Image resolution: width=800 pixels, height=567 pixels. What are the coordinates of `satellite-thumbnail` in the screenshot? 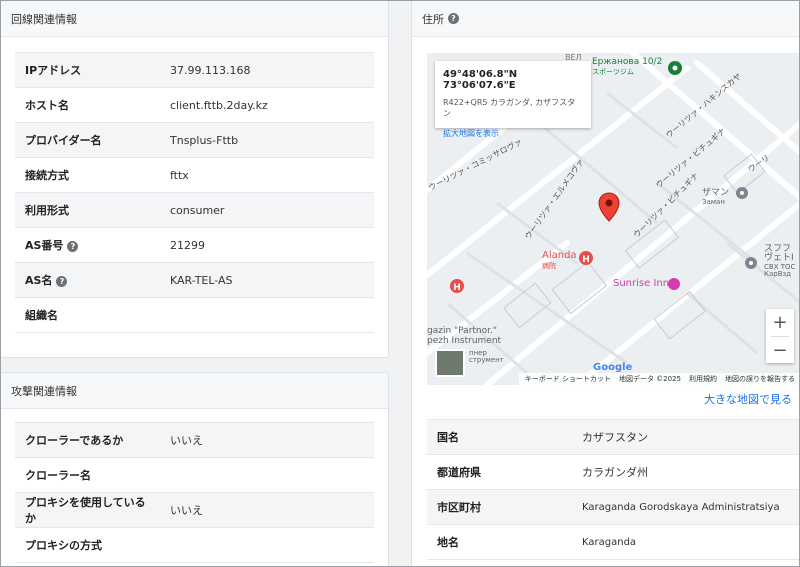 It's located at (450, 363).